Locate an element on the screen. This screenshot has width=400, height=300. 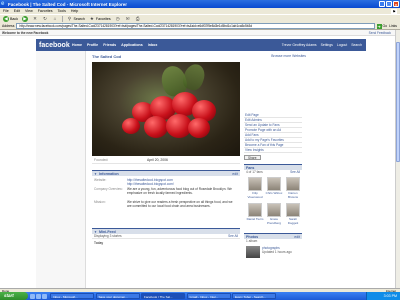
print-button: ⎙ is located at coordinates (138, 19).